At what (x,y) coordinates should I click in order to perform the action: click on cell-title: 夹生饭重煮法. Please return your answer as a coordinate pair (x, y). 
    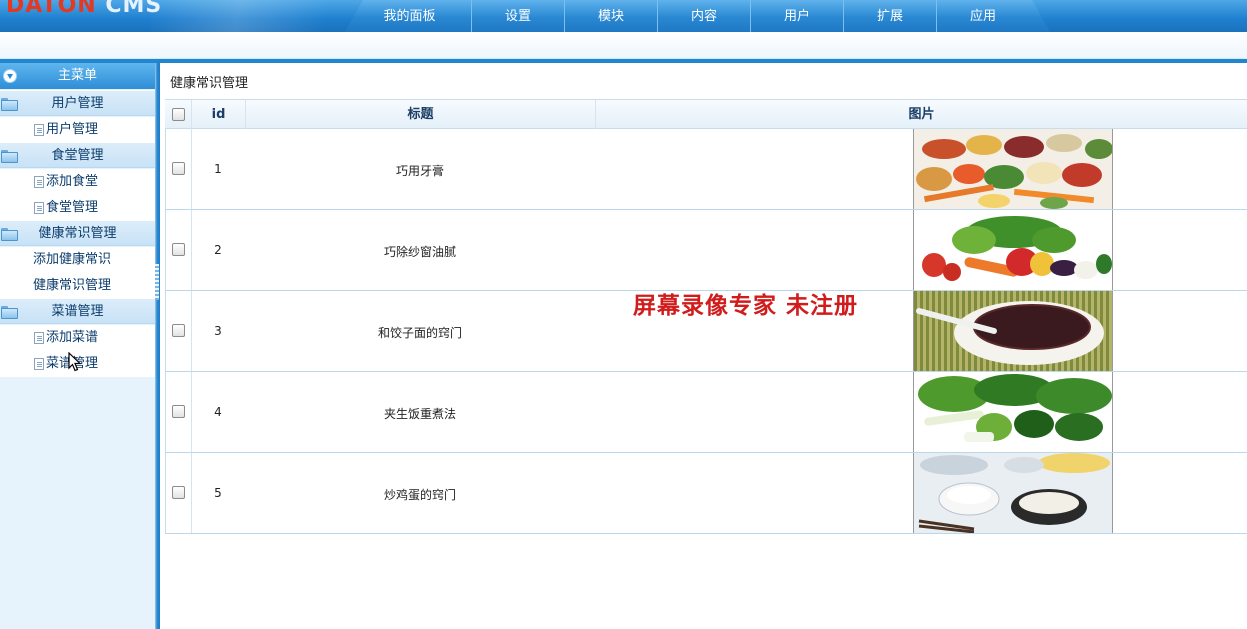
    Looking at the image, I should click on (419, 414).